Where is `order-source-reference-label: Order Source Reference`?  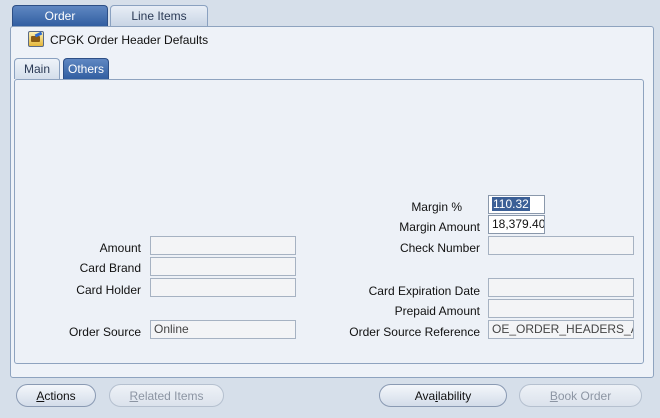
order-source-reference-label: Order Source Reference is located at coordinates (414, 332).